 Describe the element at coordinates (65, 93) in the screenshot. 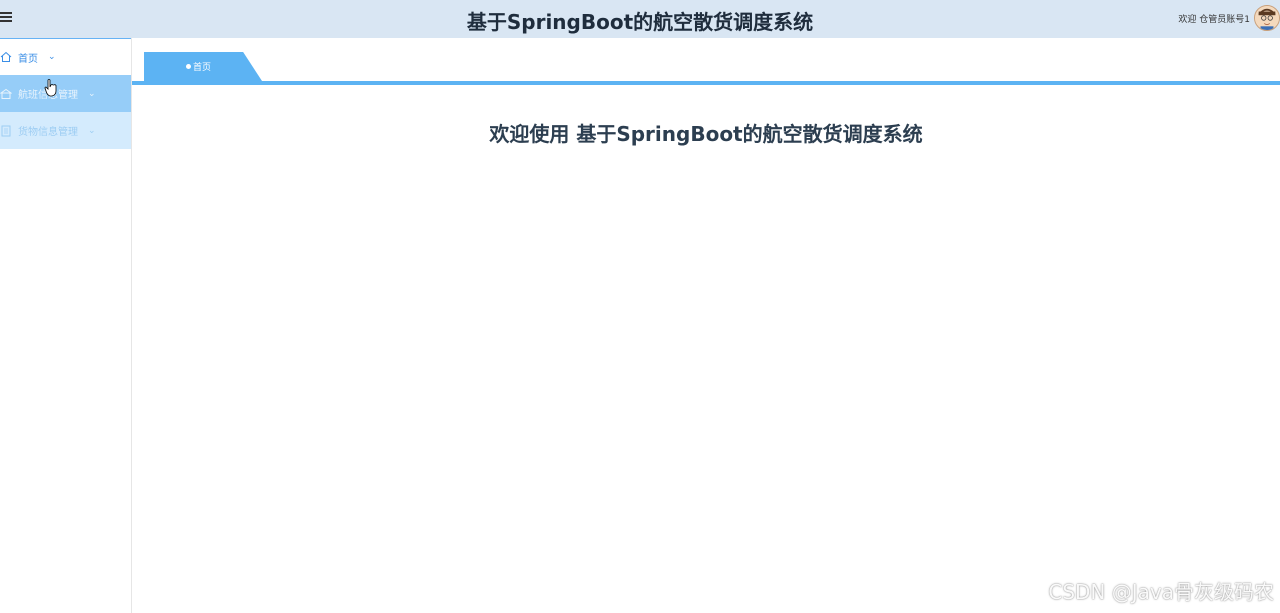

I see `sidebar-item-flight-info: 航班信息管理 ⌄` at that location.